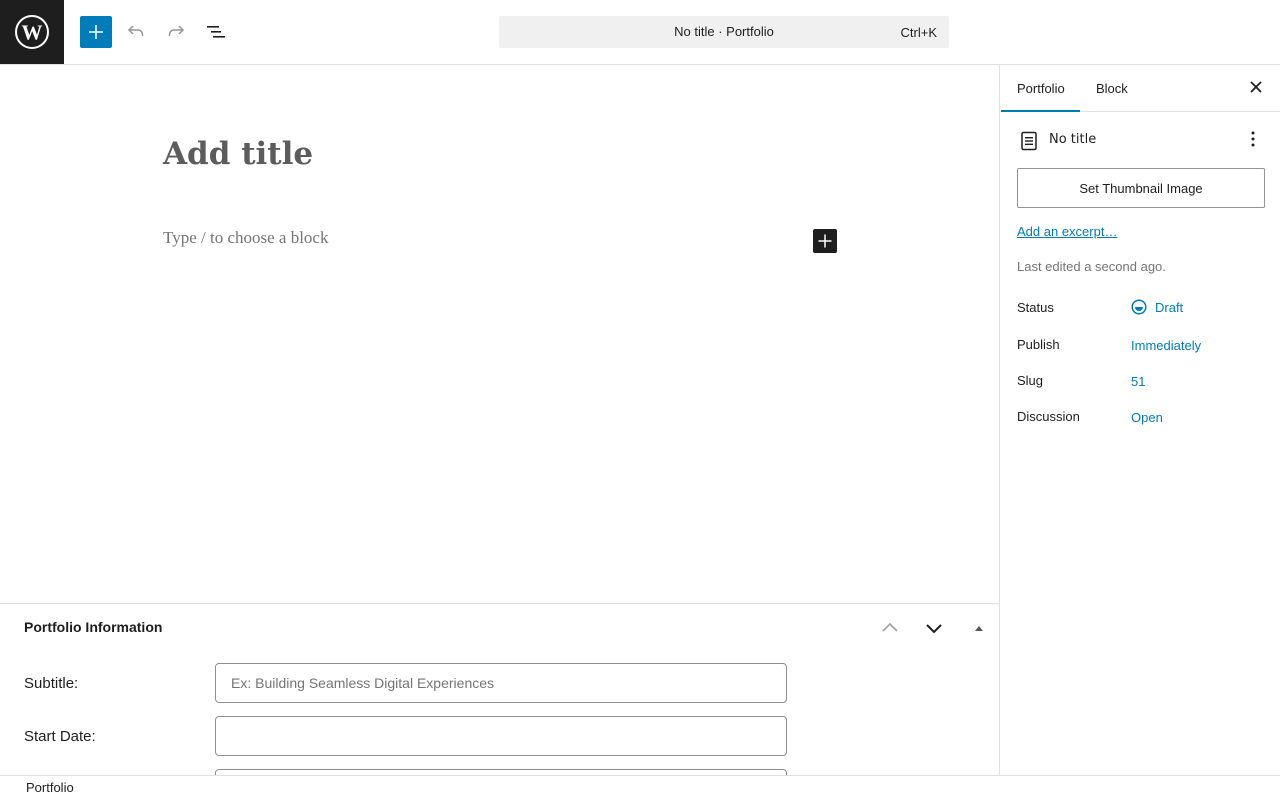 Image resolution: width=1280 pixels, height=800 pixels. I want to click on list-view-icon, so click(216, 32).